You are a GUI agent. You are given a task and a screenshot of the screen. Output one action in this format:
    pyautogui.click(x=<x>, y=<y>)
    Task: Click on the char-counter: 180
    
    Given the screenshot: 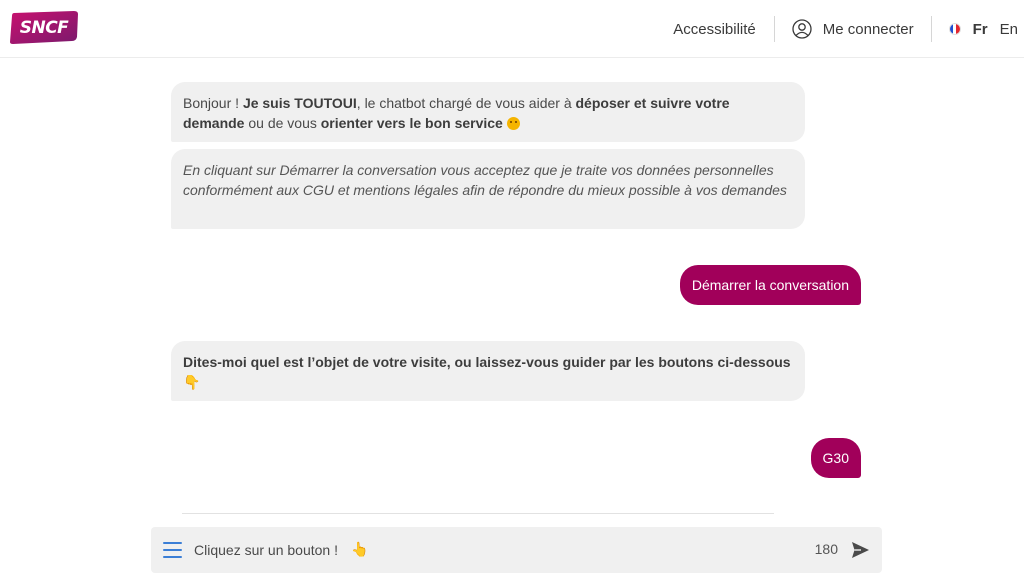 What is the action you would take?
    pyautogui.click(x=826, y=549)
    